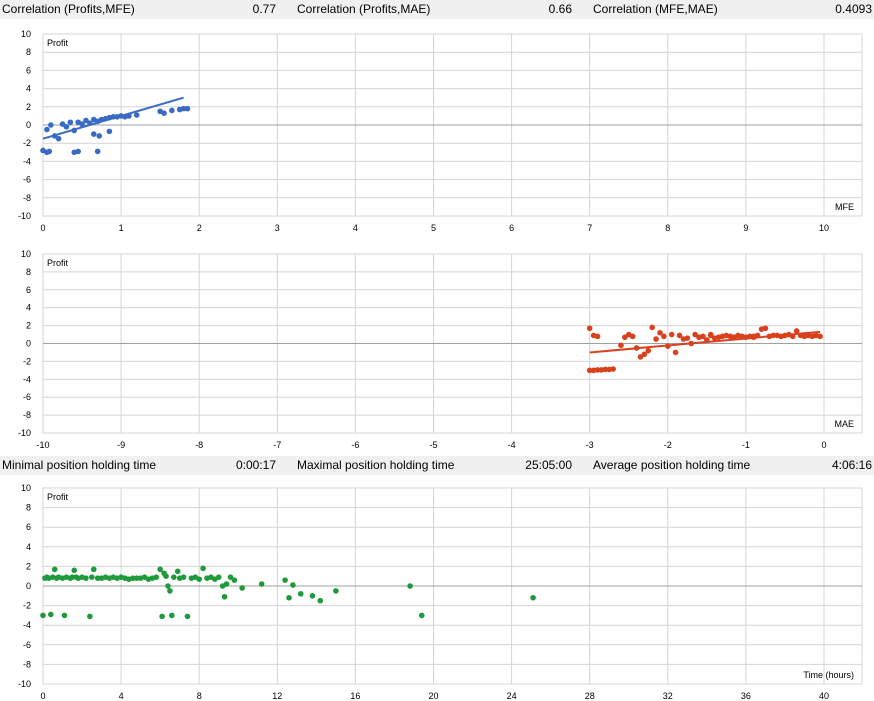 The image size is (874, 701). What do you see at coordinates (746, 445) in the screenshot?
I see `x-tick-label: -1` at bounding box center [746, 445].